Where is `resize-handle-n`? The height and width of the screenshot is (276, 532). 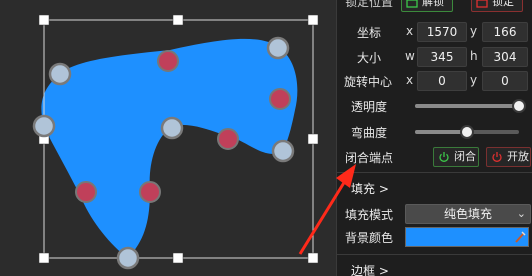 resize-handle-n is located at coordinates (178, 20).